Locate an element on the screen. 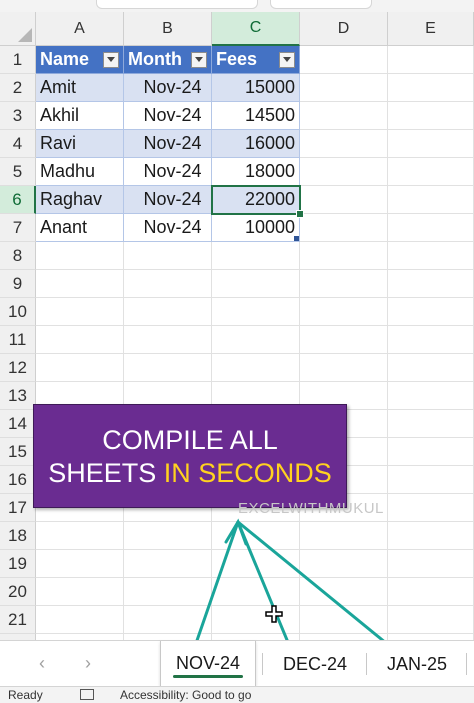 The image size is (474, 703). row-header-20: 20 is located at coordinates (18, 592).